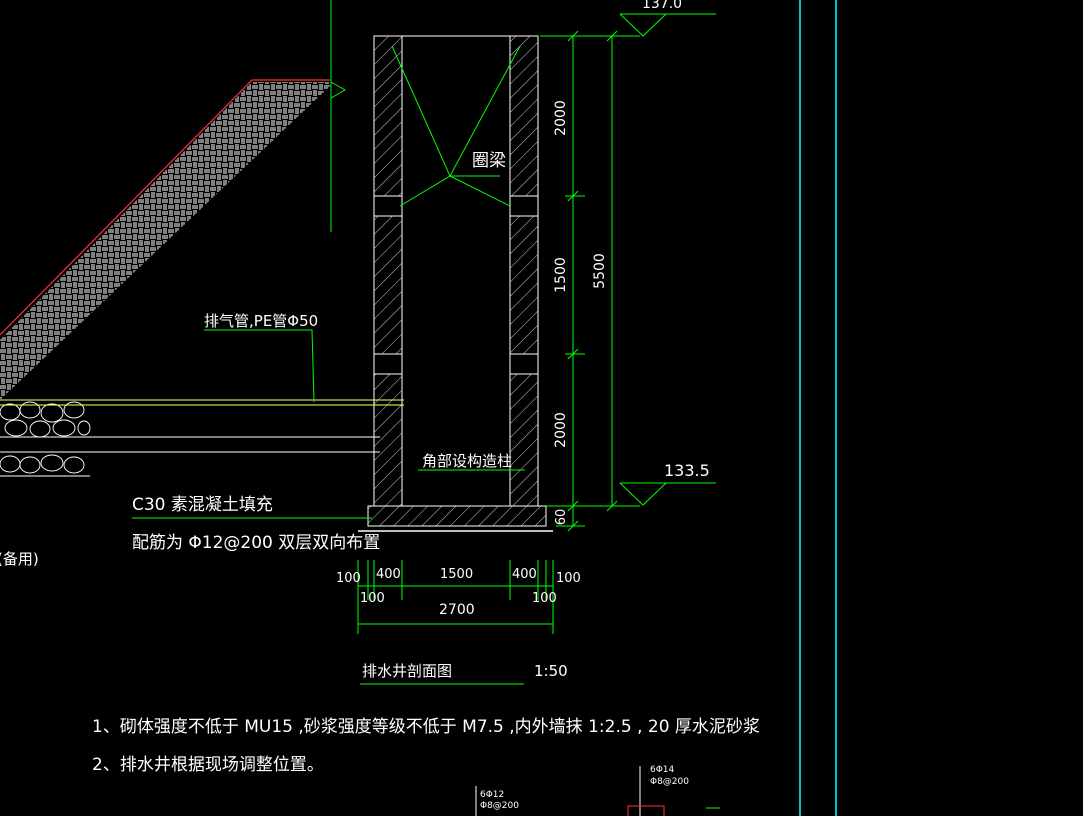 Image resolution: width=1083 pixels, height=816 pixels. I want to click on vent-pipe-leader, so click(259, 366).